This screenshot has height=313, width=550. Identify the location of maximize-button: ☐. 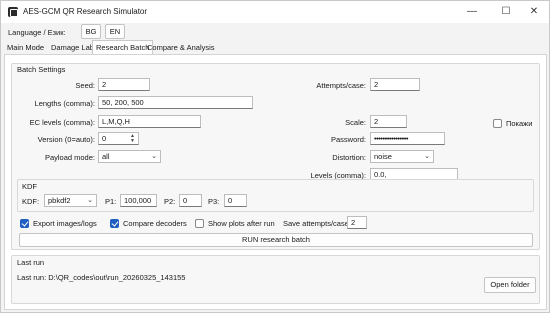
(506, 12).